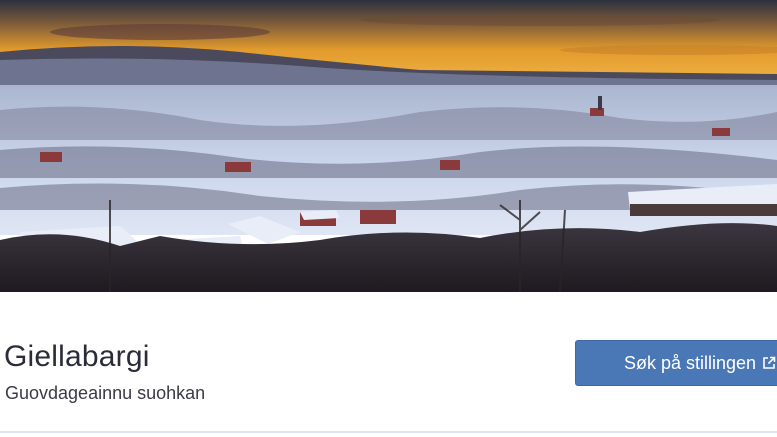  I want to click on apply-button: Søk på stillingen, so click(676, 363).